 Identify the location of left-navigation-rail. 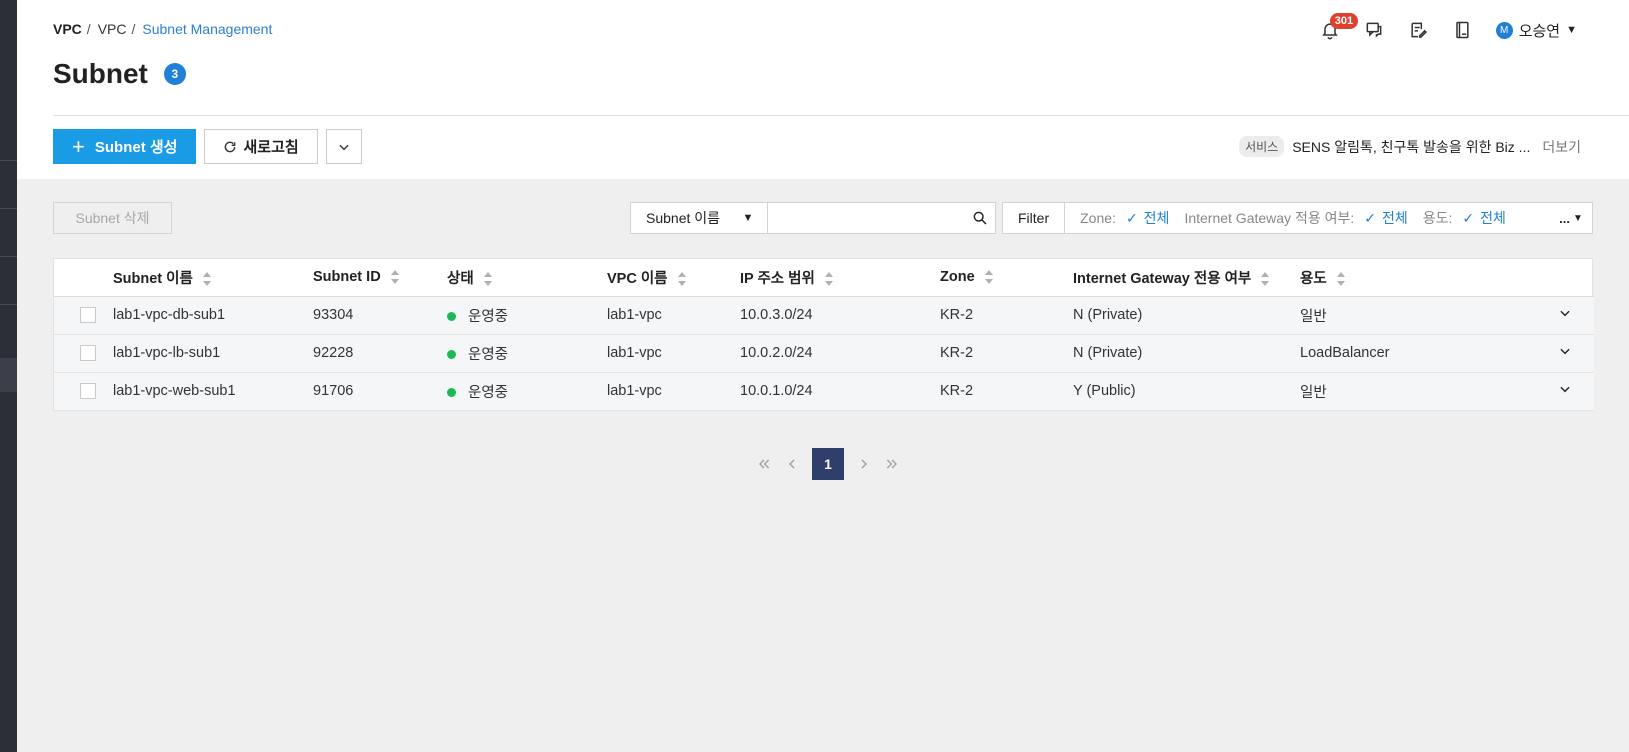
(8, 376).